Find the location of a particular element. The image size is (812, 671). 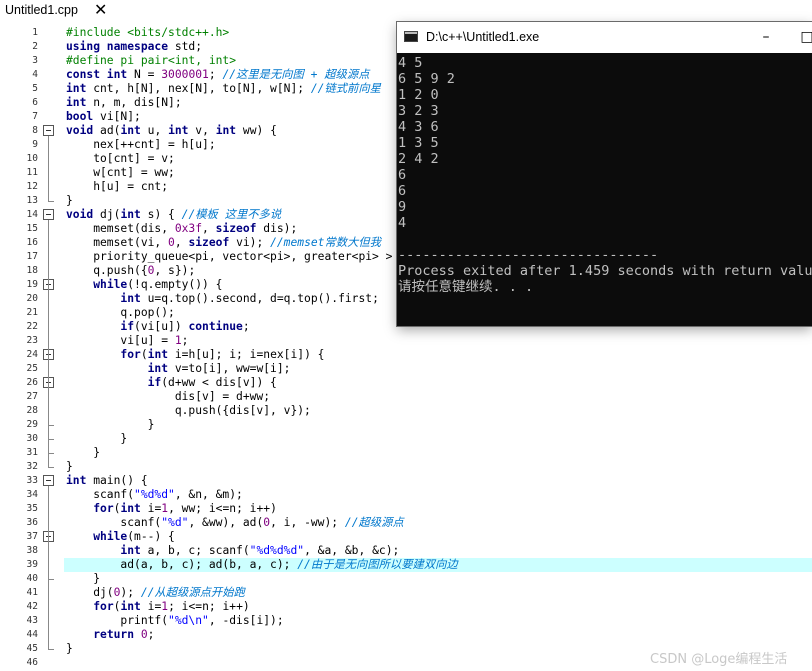

console-line: 4 is located at coordinates (402, 223).